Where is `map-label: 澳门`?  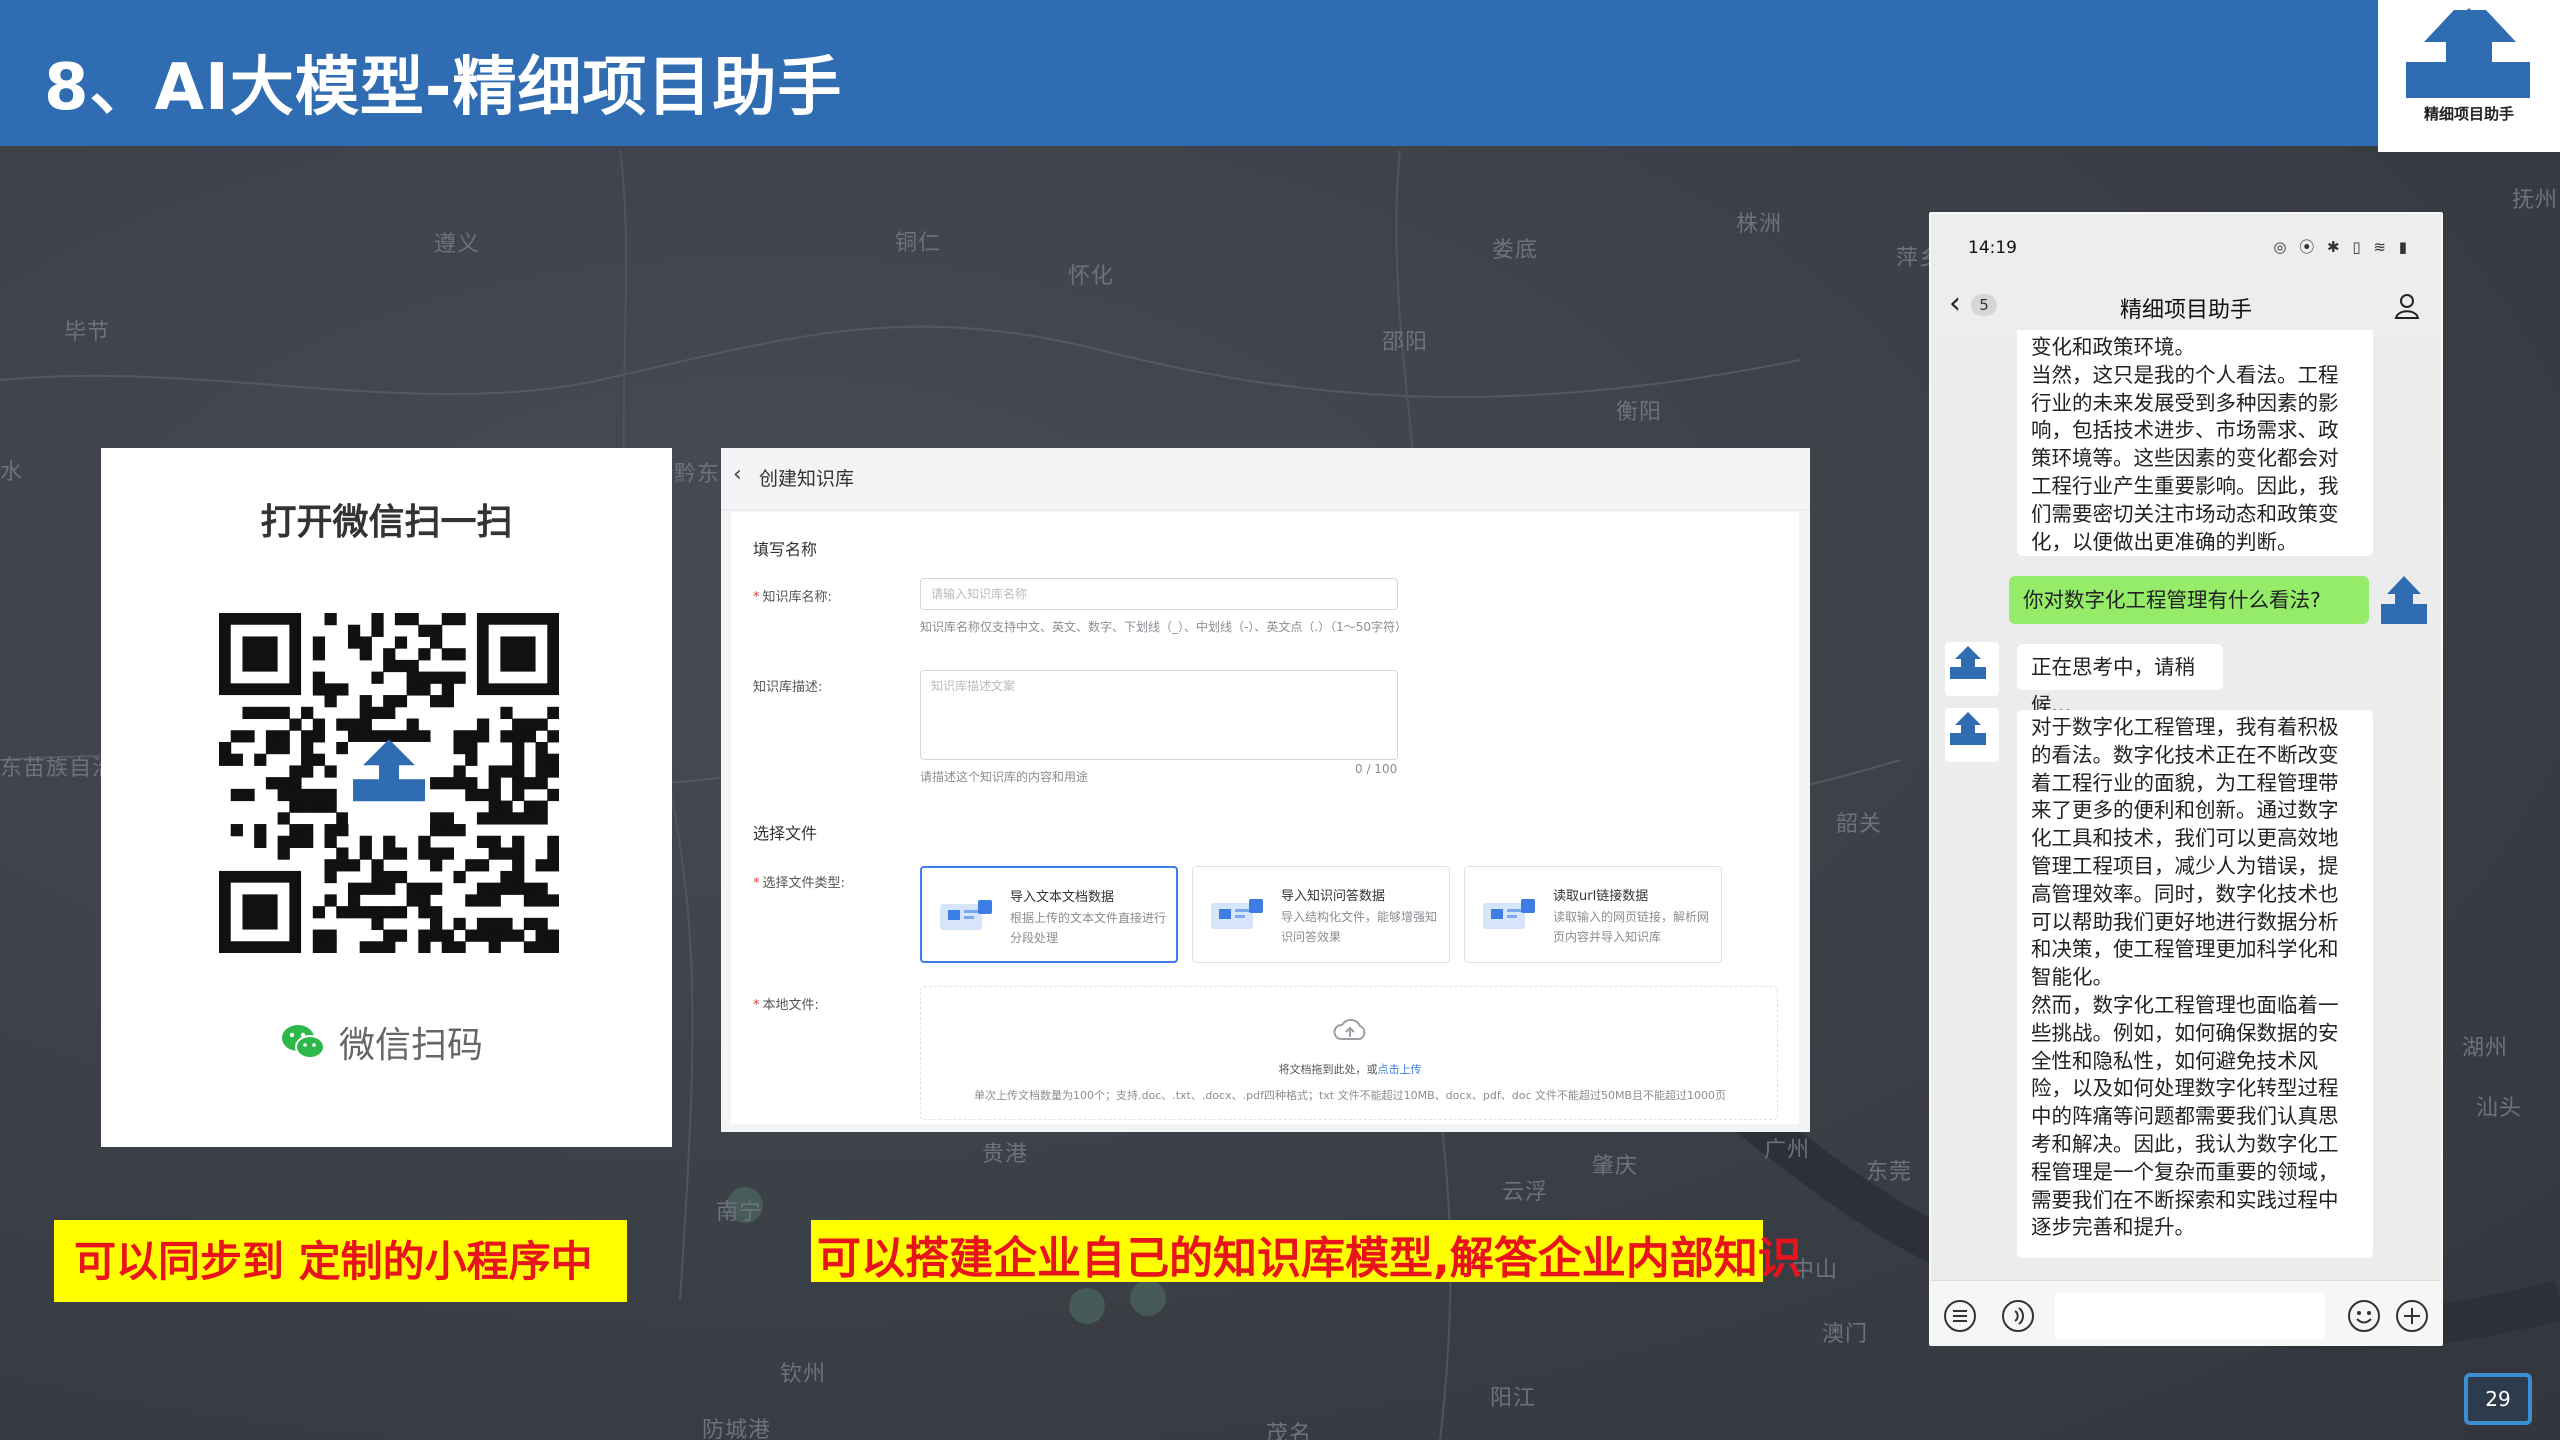
map-label: 澳门 is located at coordinates (1845, 1334).